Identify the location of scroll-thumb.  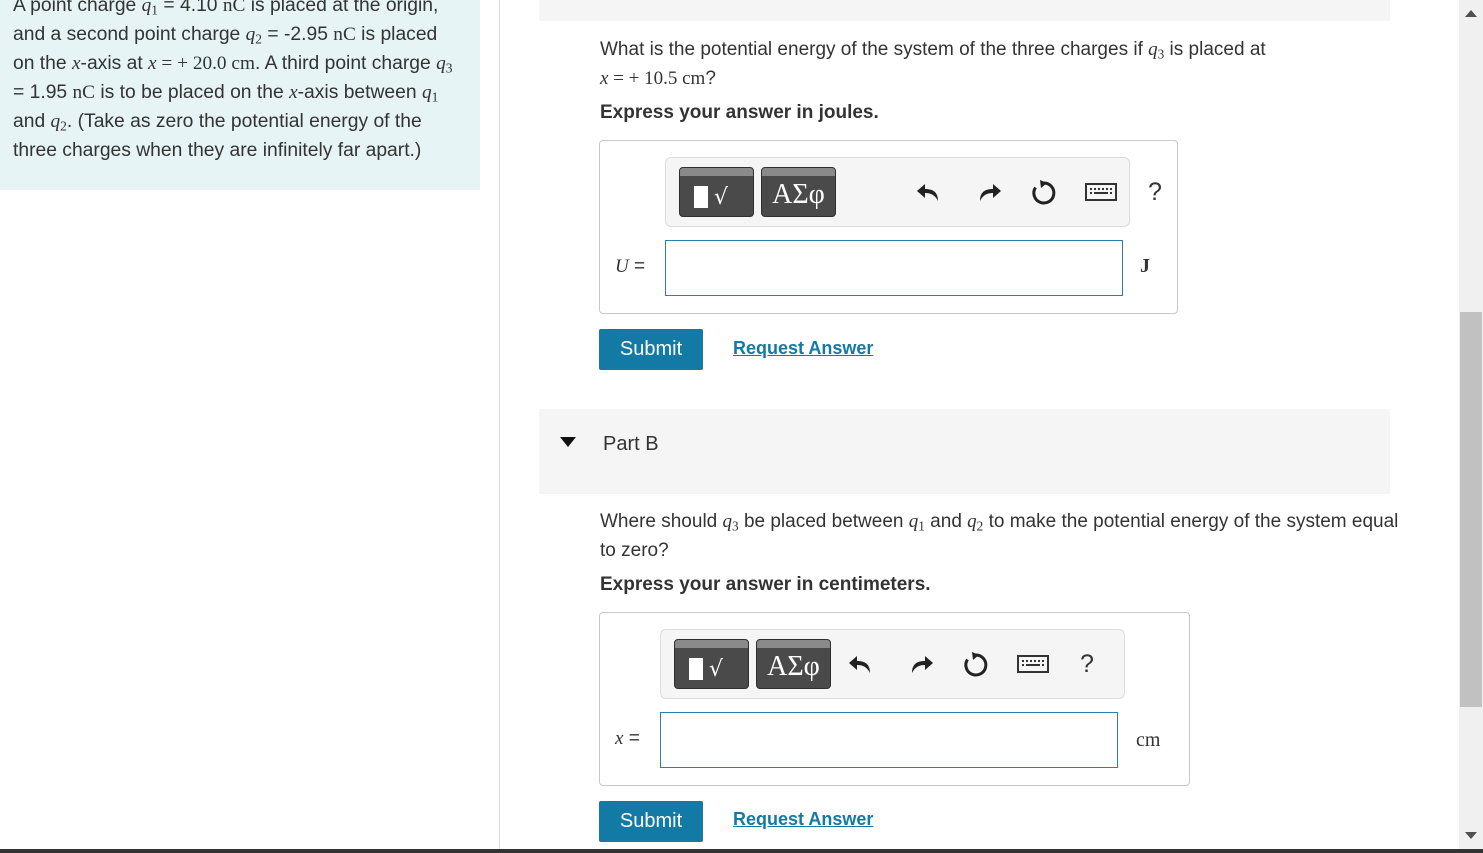
(1471, 509).